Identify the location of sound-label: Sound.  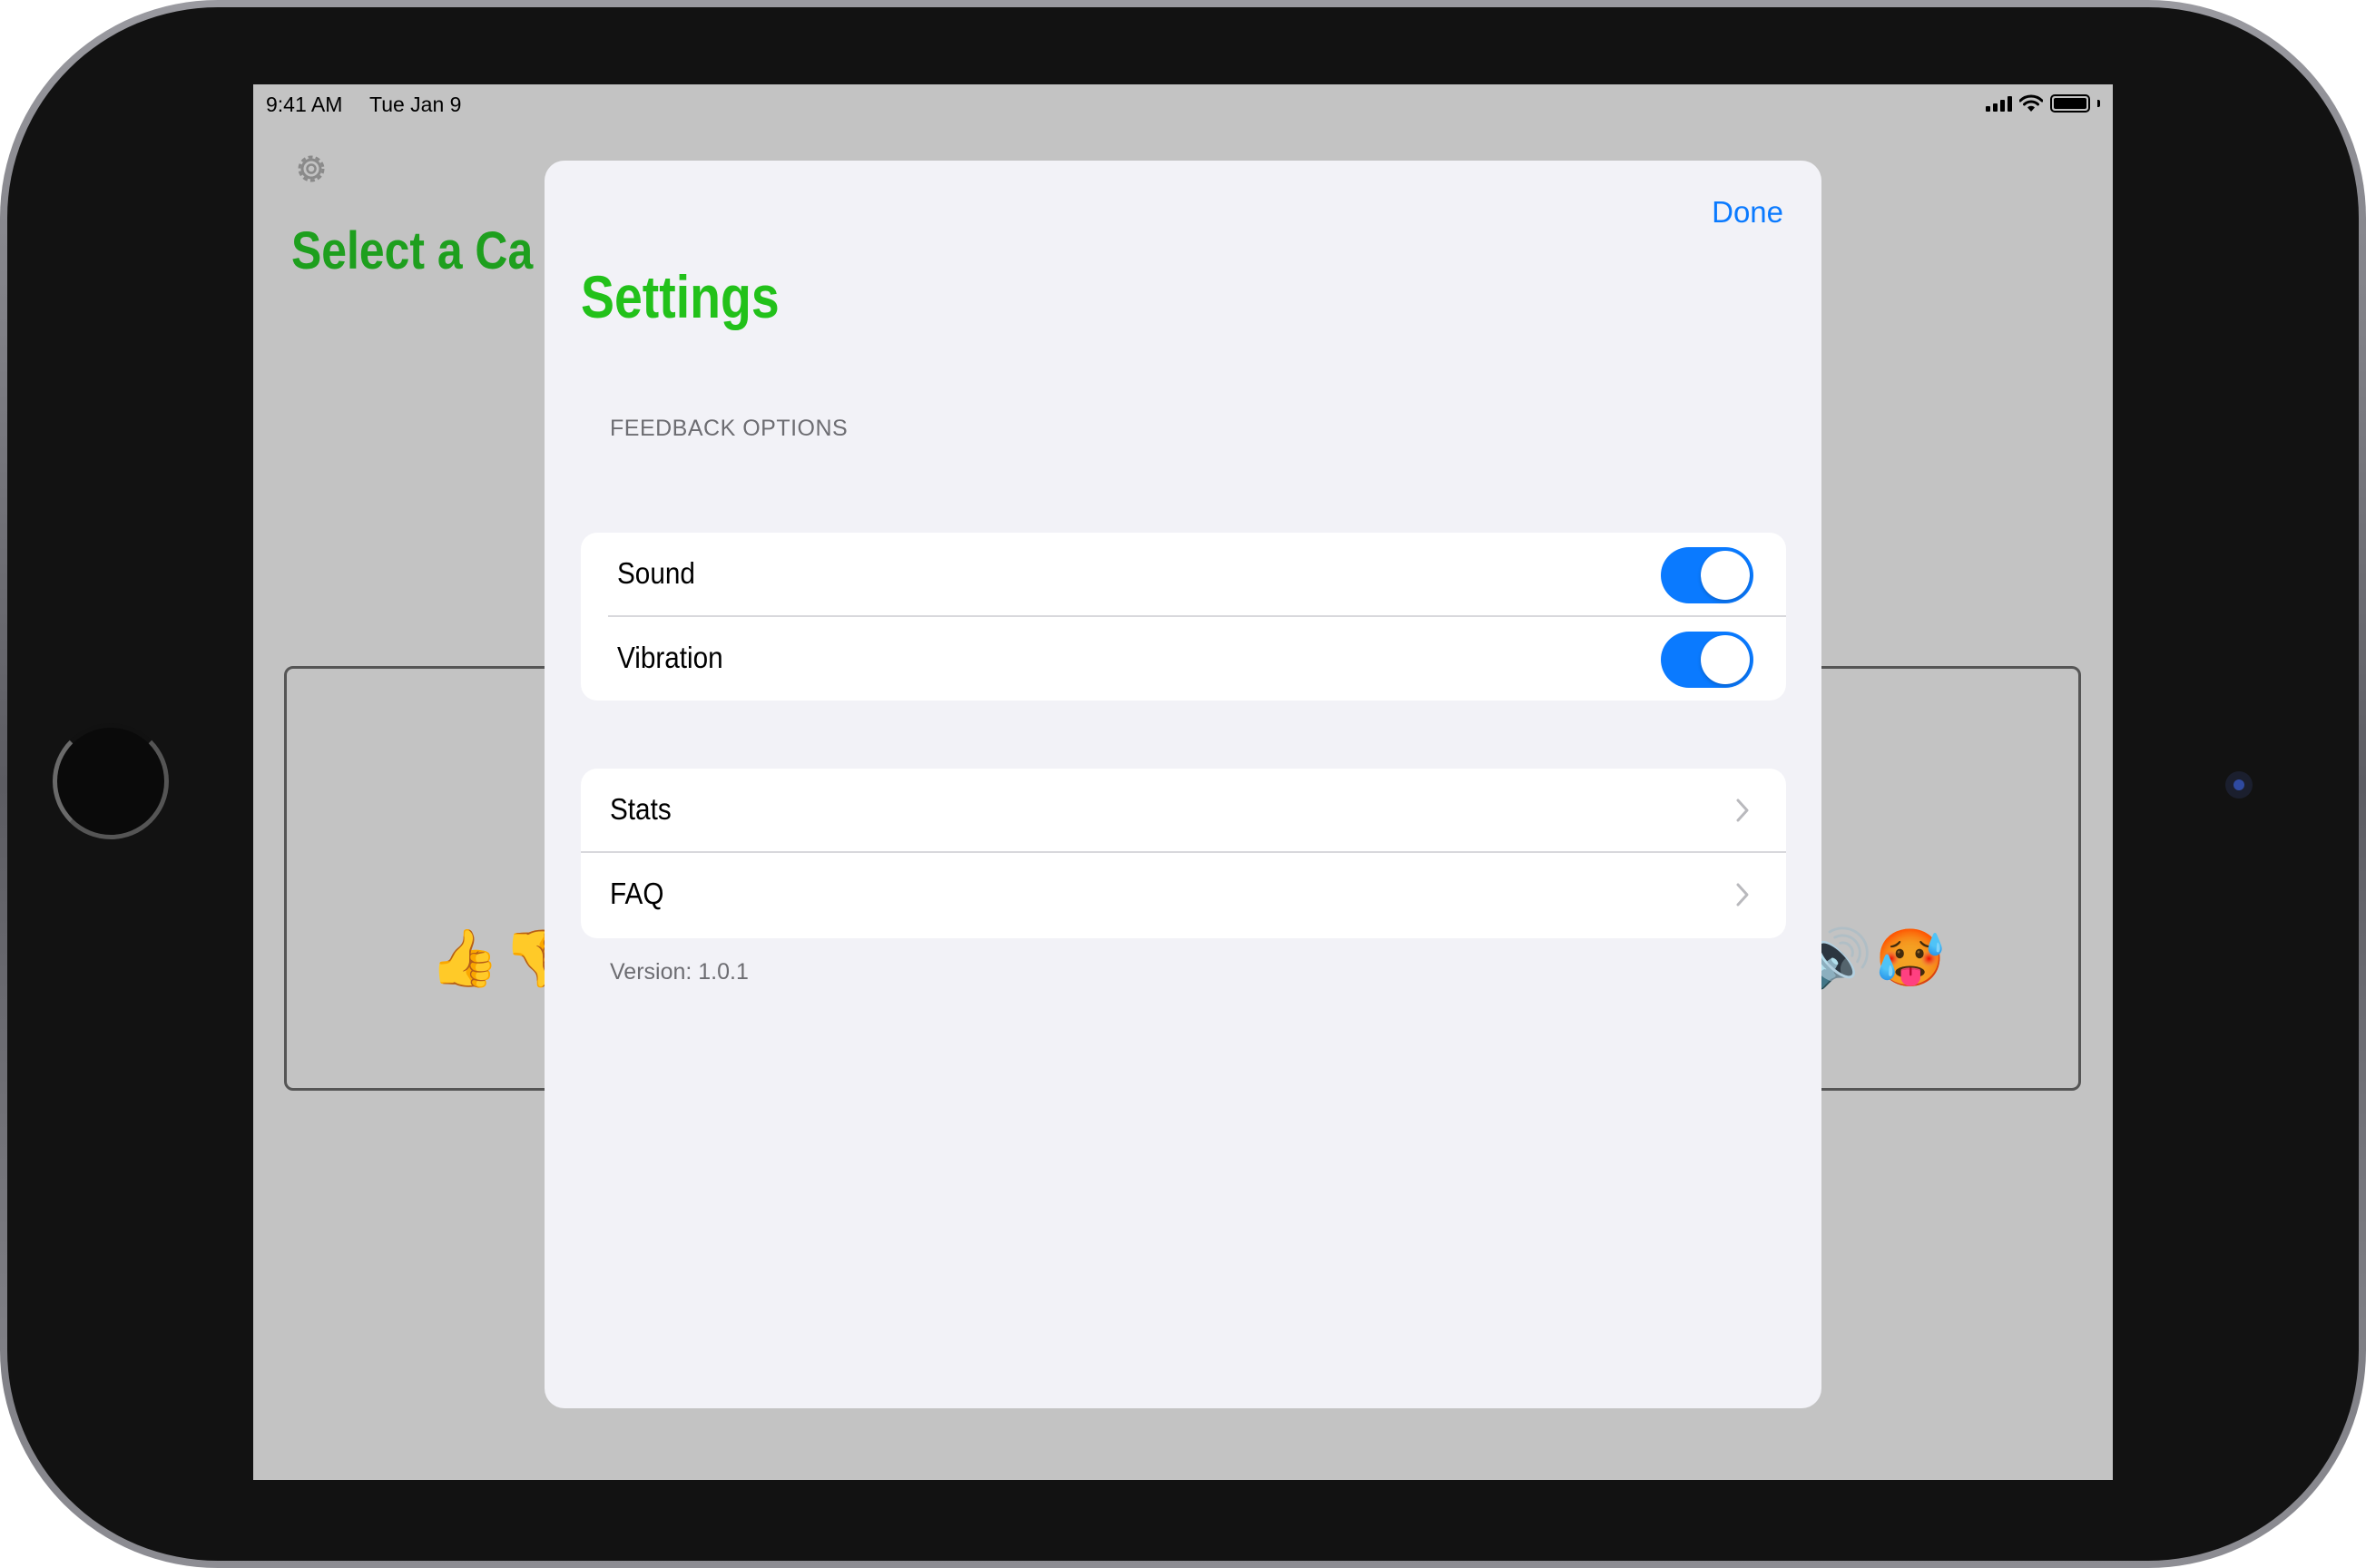
(656, 573).